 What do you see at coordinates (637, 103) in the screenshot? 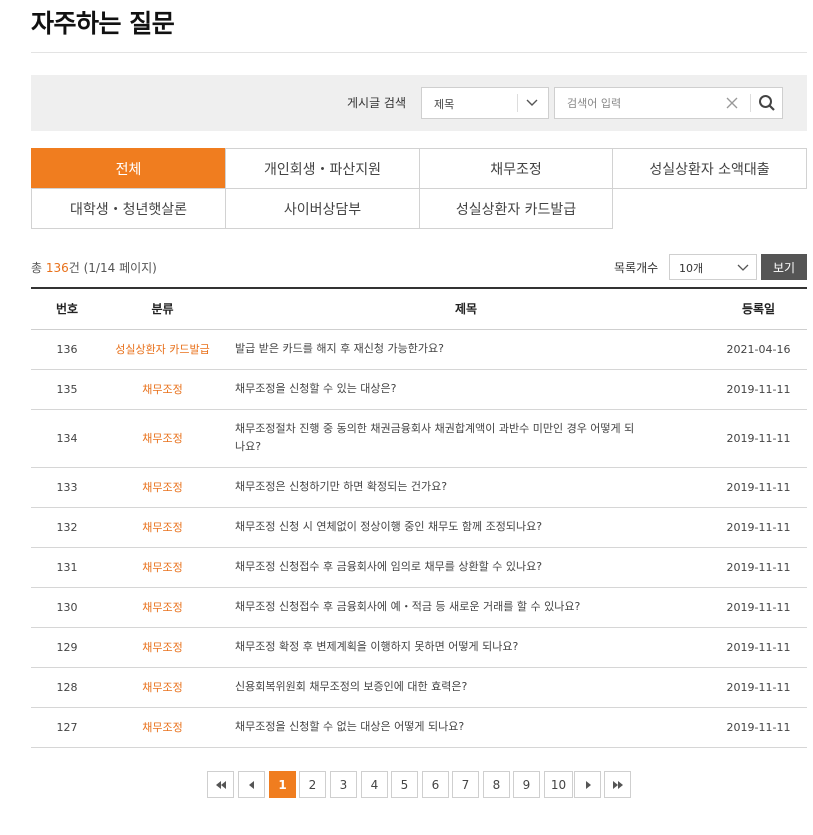
I see `search-input` at bounding box center [637, 103].